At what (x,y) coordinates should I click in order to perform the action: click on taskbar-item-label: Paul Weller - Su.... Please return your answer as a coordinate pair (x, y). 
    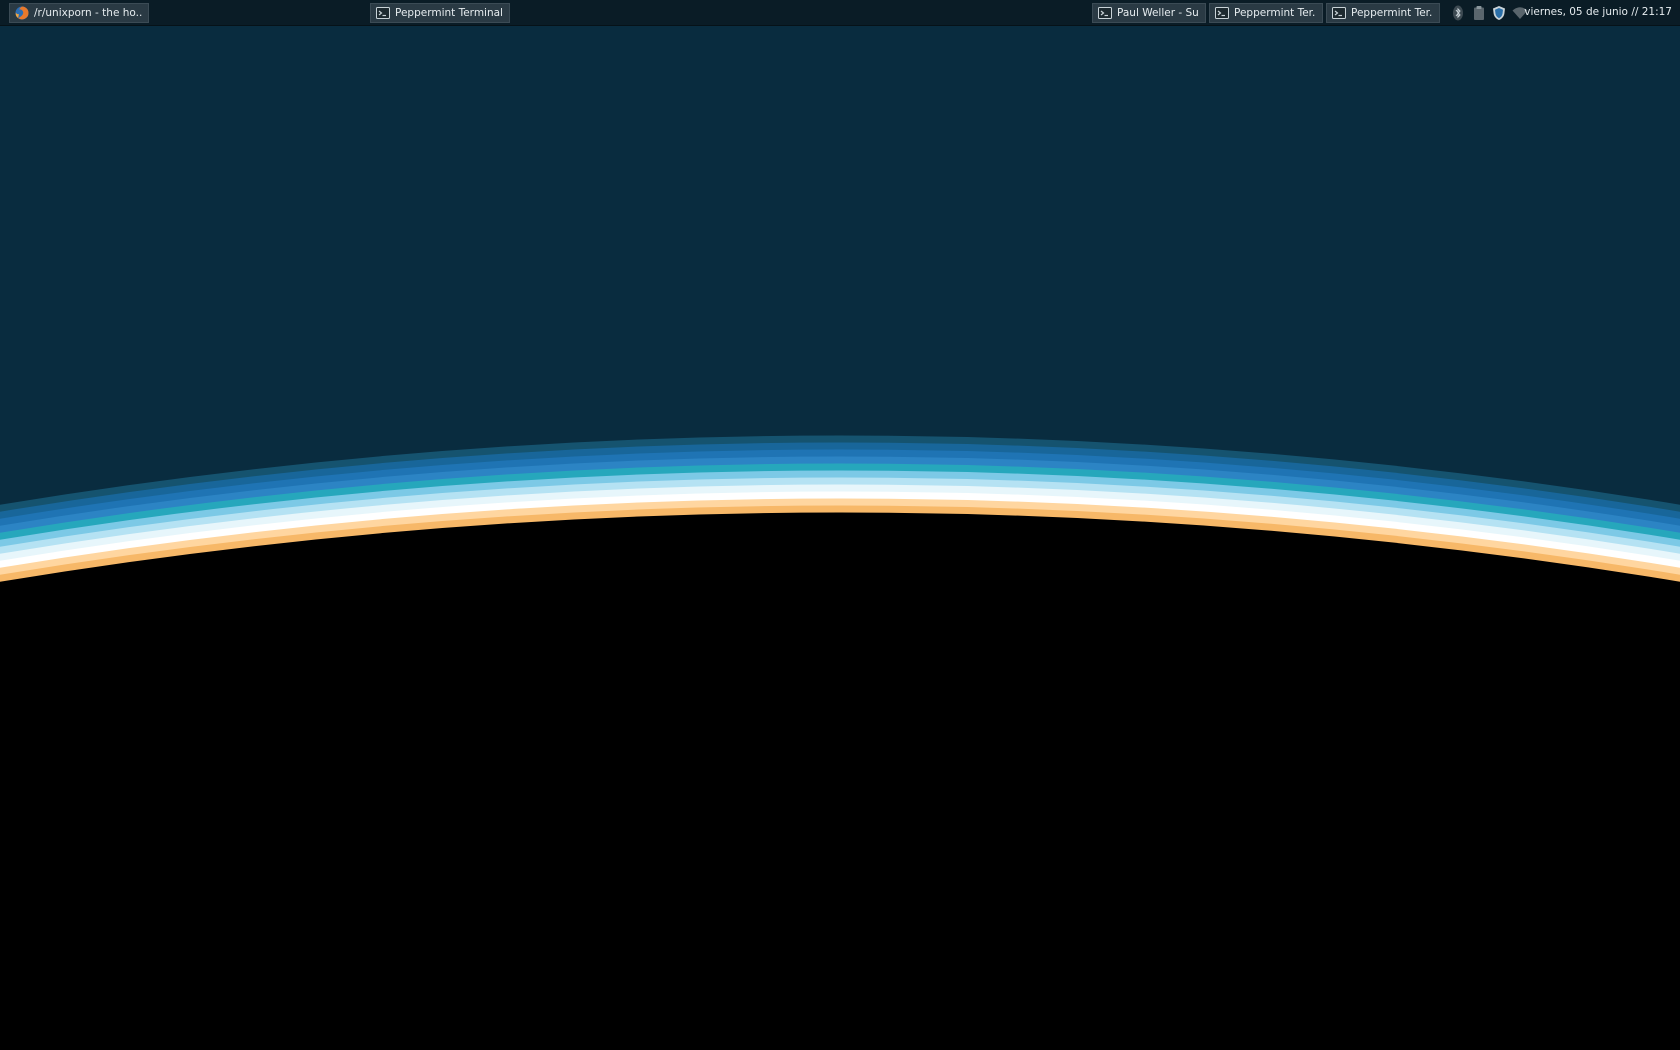
    Looking at the image, I should click on (1158, 13).